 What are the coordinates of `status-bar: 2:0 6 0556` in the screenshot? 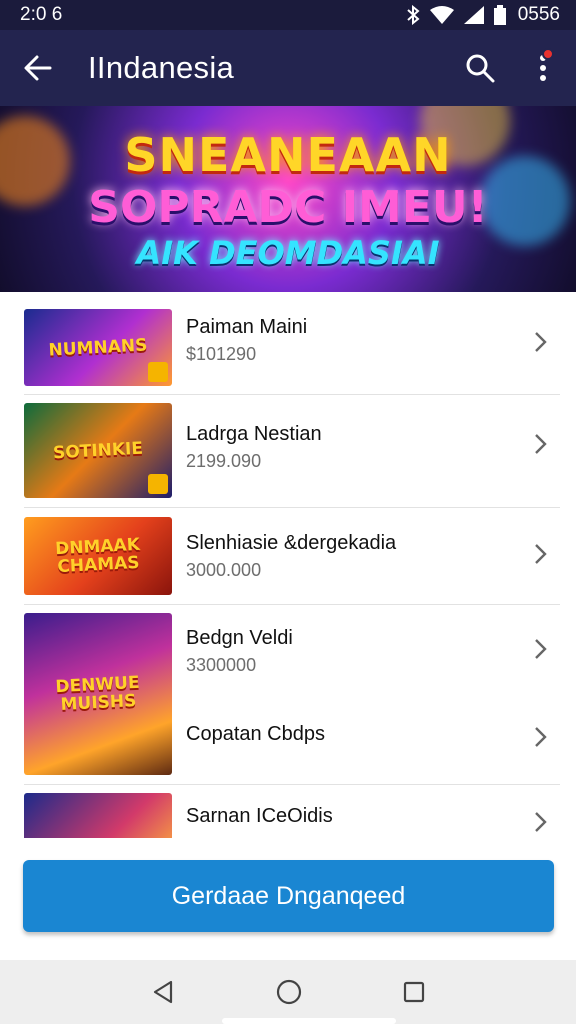 It's located at (288, 15).